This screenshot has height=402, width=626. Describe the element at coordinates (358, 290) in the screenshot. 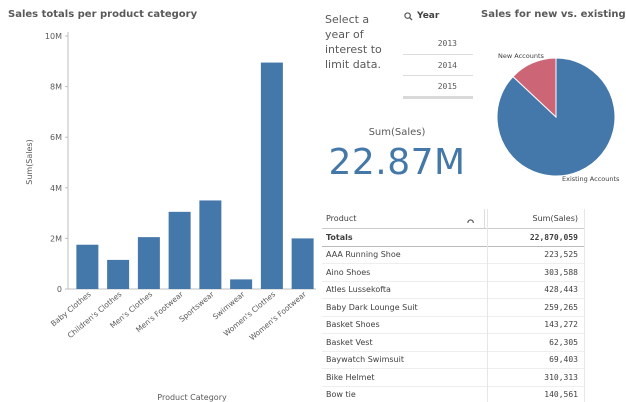

I see `product-name-cell: Atles Lussekofta` at that location.